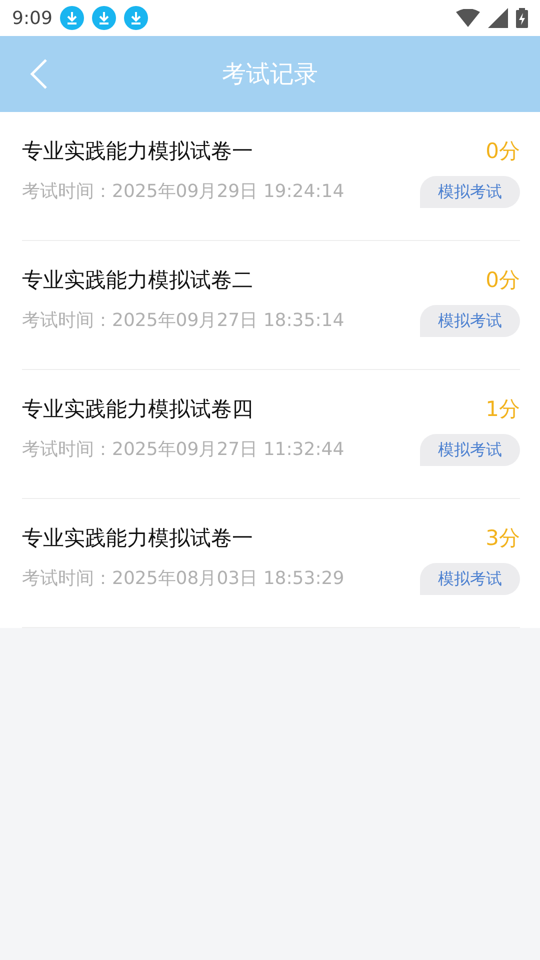 This screenshot has width=540, height=960. What do you see at coordinates (137, 280) in the screenshot?
I see `exam-title: 专业实践能力模拟试卷二` at bounding box center [137, 280].